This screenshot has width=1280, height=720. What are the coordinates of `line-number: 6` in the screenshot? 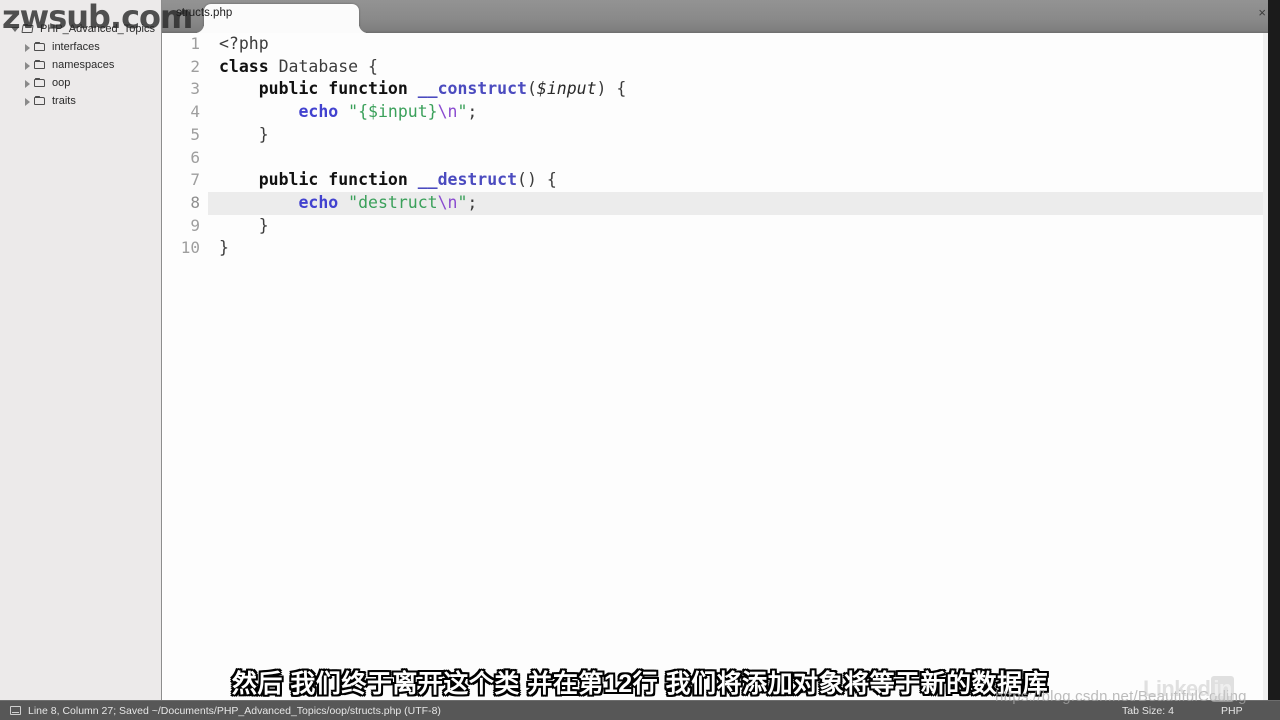 It's located at (195, 157).